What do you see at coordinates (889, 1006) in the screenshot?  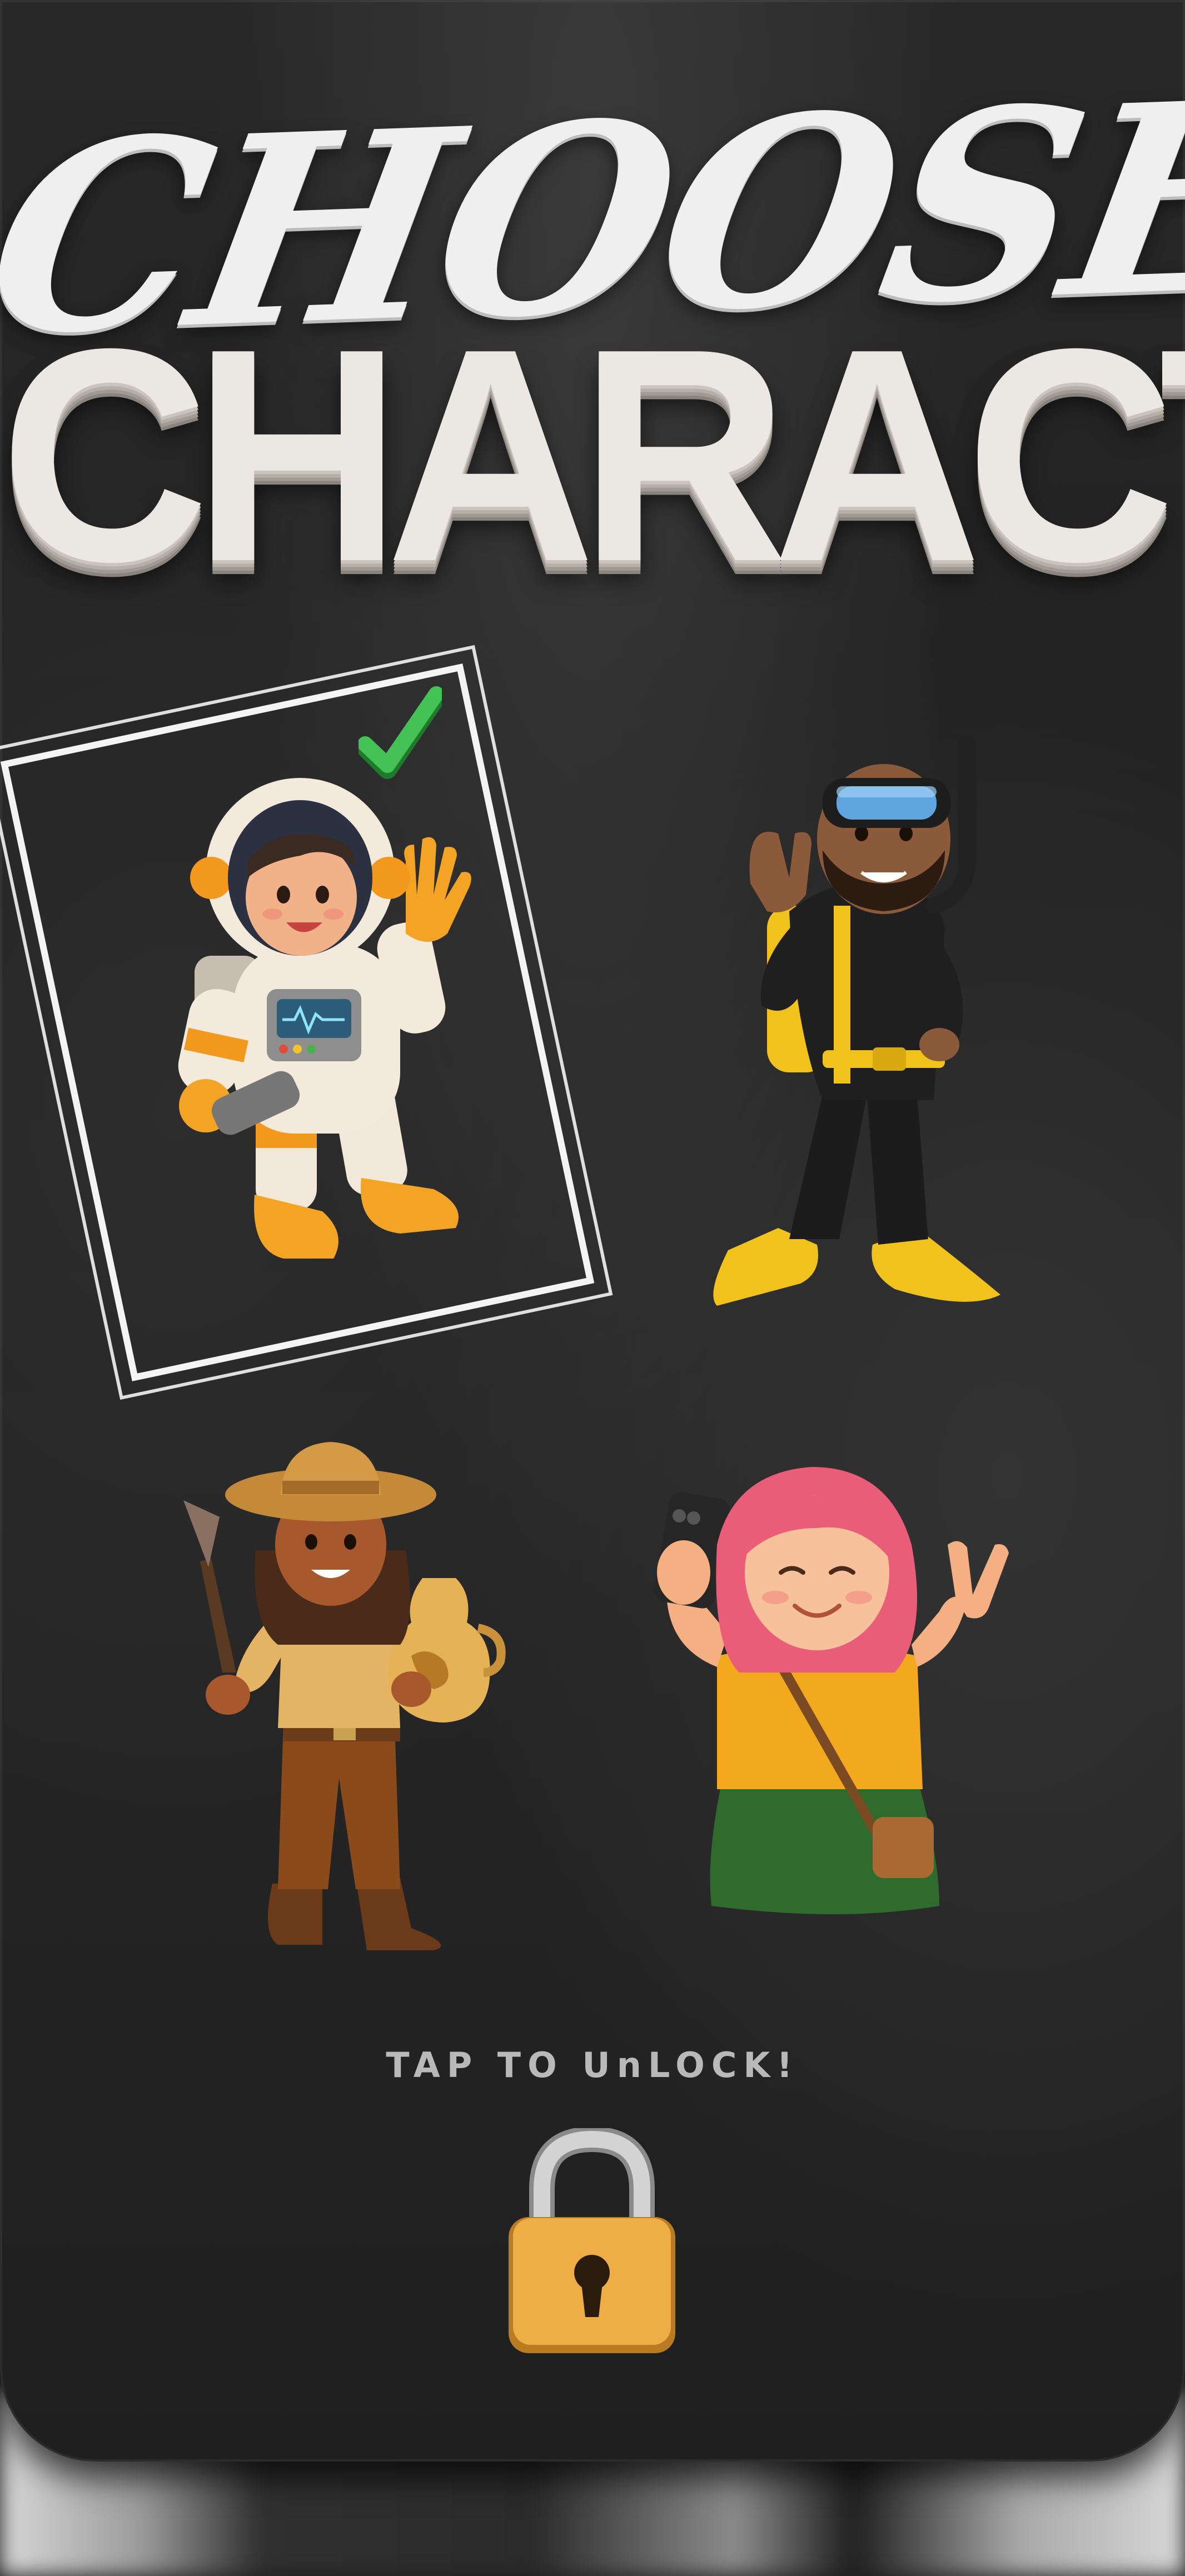 I see `scuba-diver-character-icon` at bounding box center [889, 1006].